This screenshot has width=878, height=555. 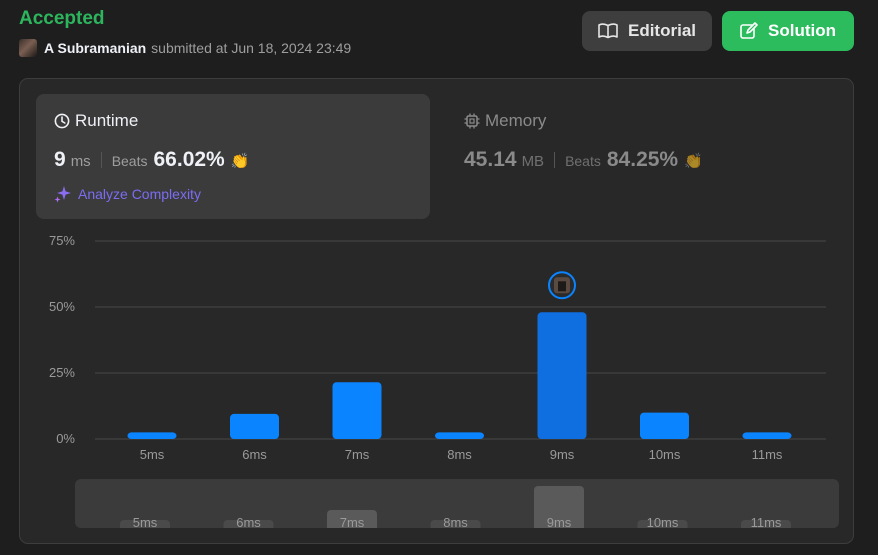 I want to click on y-tick-label: 0%, so click(x=65, y=438).